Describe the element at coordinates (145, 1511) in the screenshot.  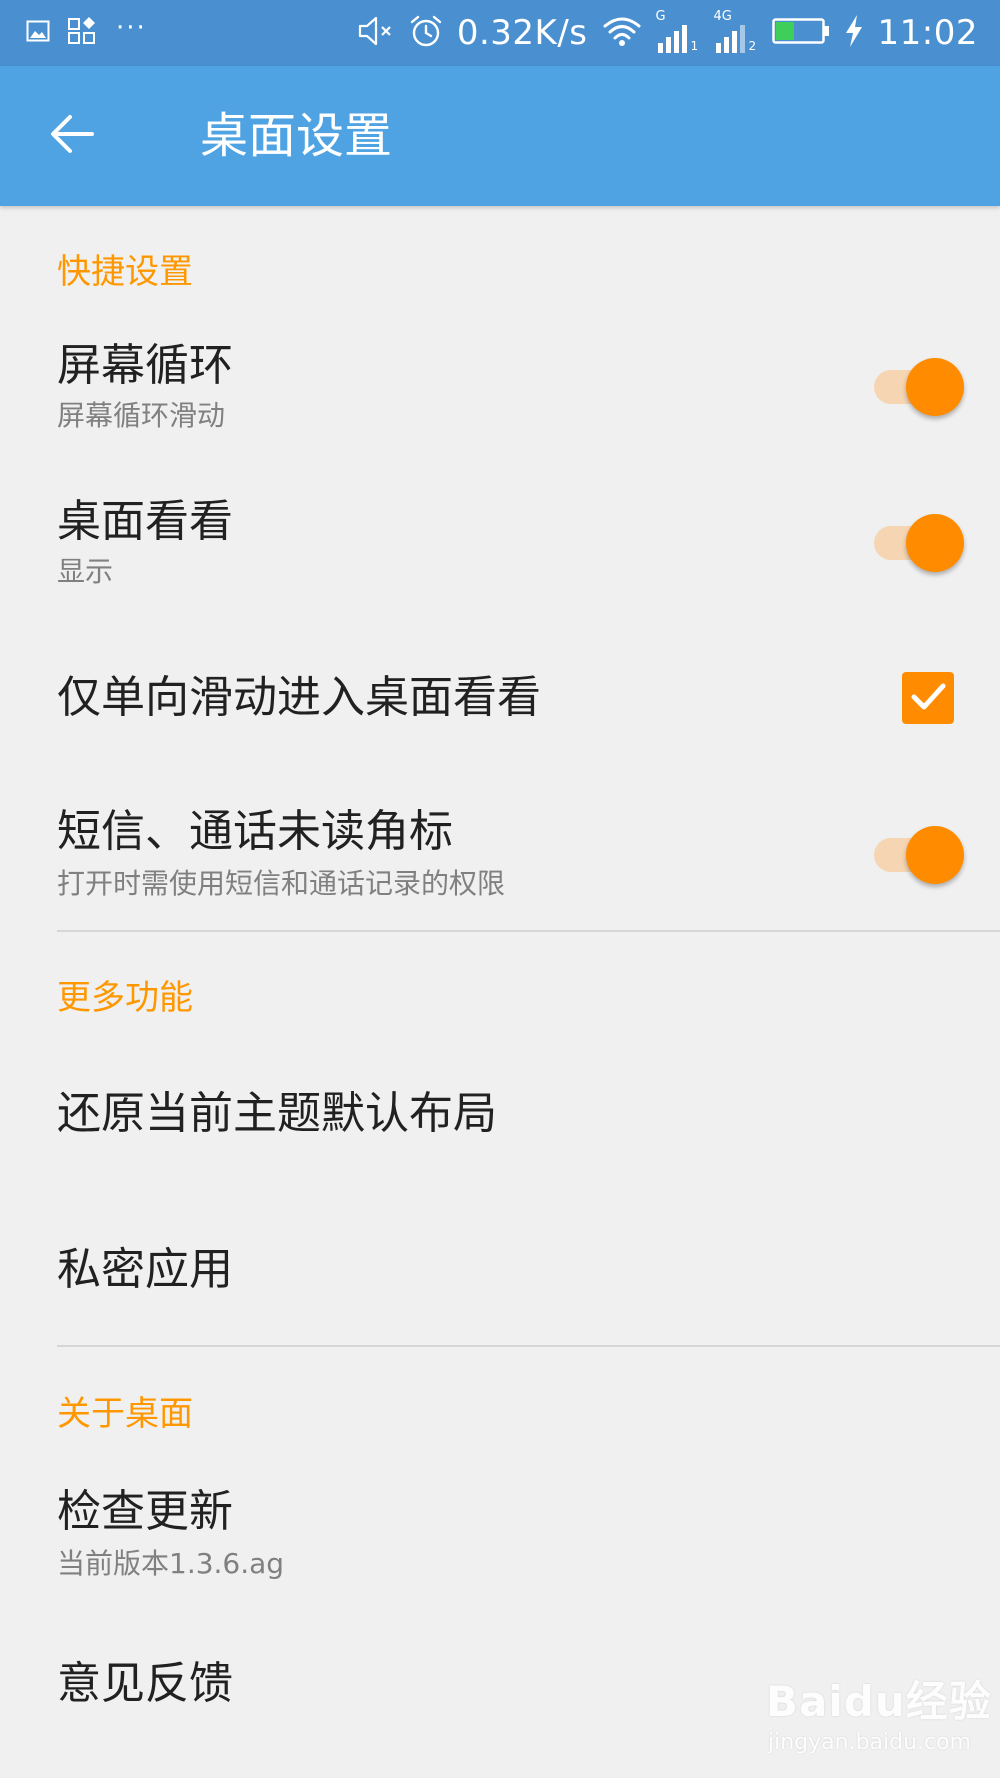
I see `setting-title: 检查更新` at that location.